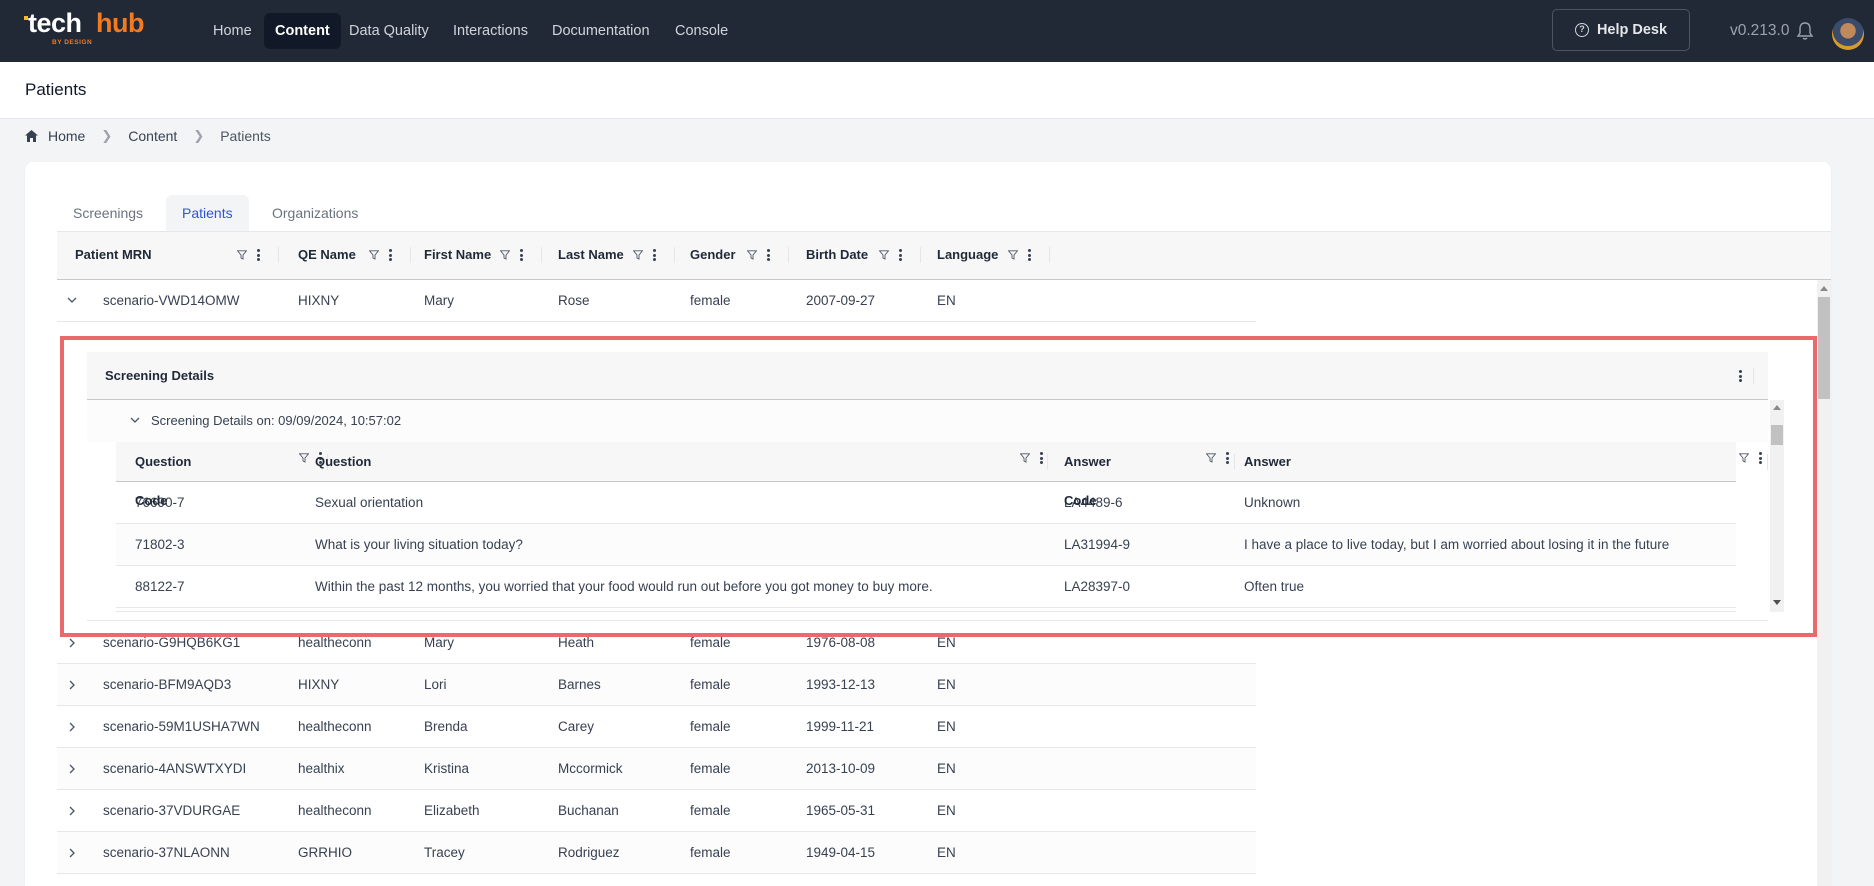 The image size is (1874, 886). I want to click on column-header-birth-date: Birth Date, so click(837, 255).